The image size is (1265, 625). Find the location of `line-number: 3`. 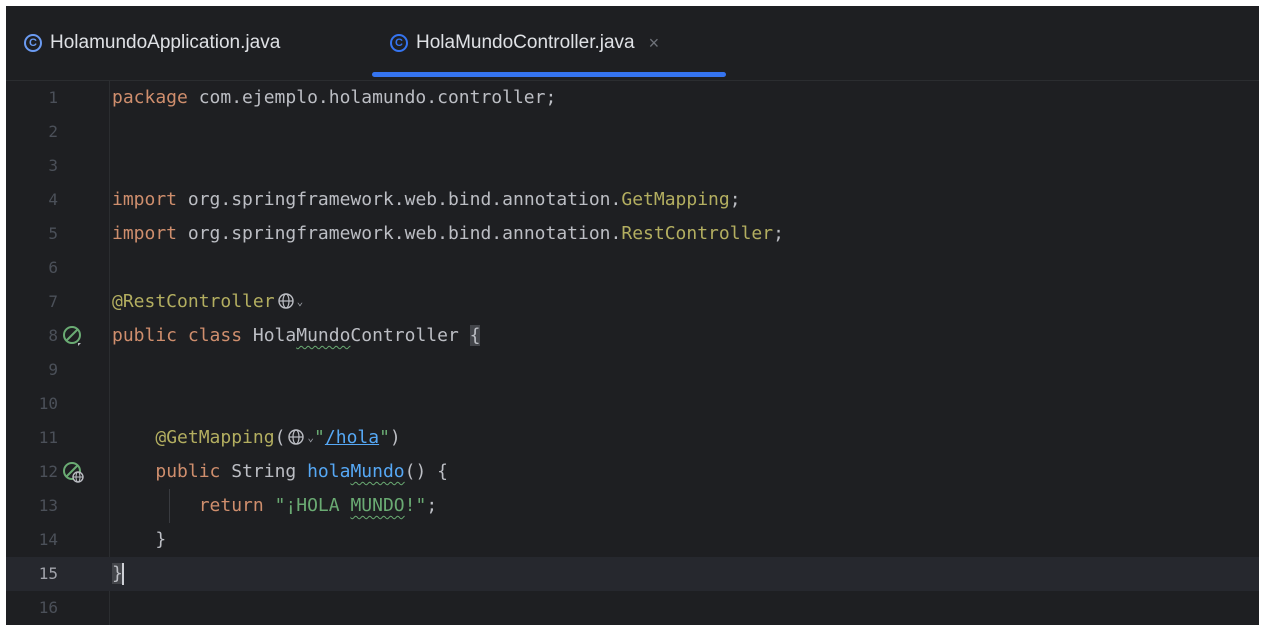

line-number: 3 is located at coordinates (53, 165).